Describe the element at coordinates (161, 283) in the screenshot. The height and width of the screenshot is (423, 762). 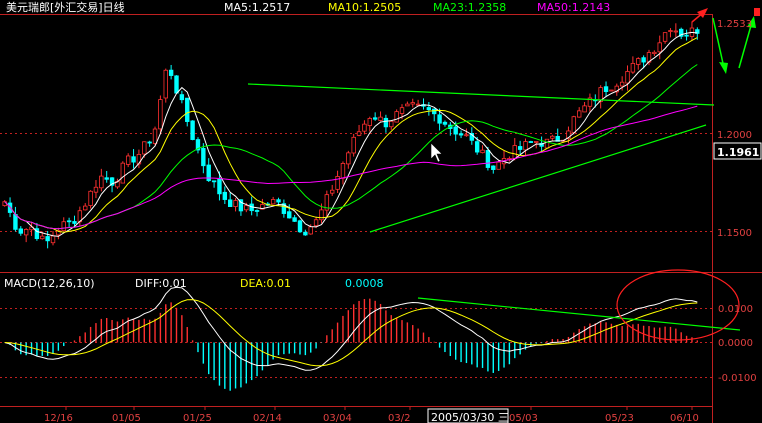
I see `macd-diff: DIFF:0.01` at that location.